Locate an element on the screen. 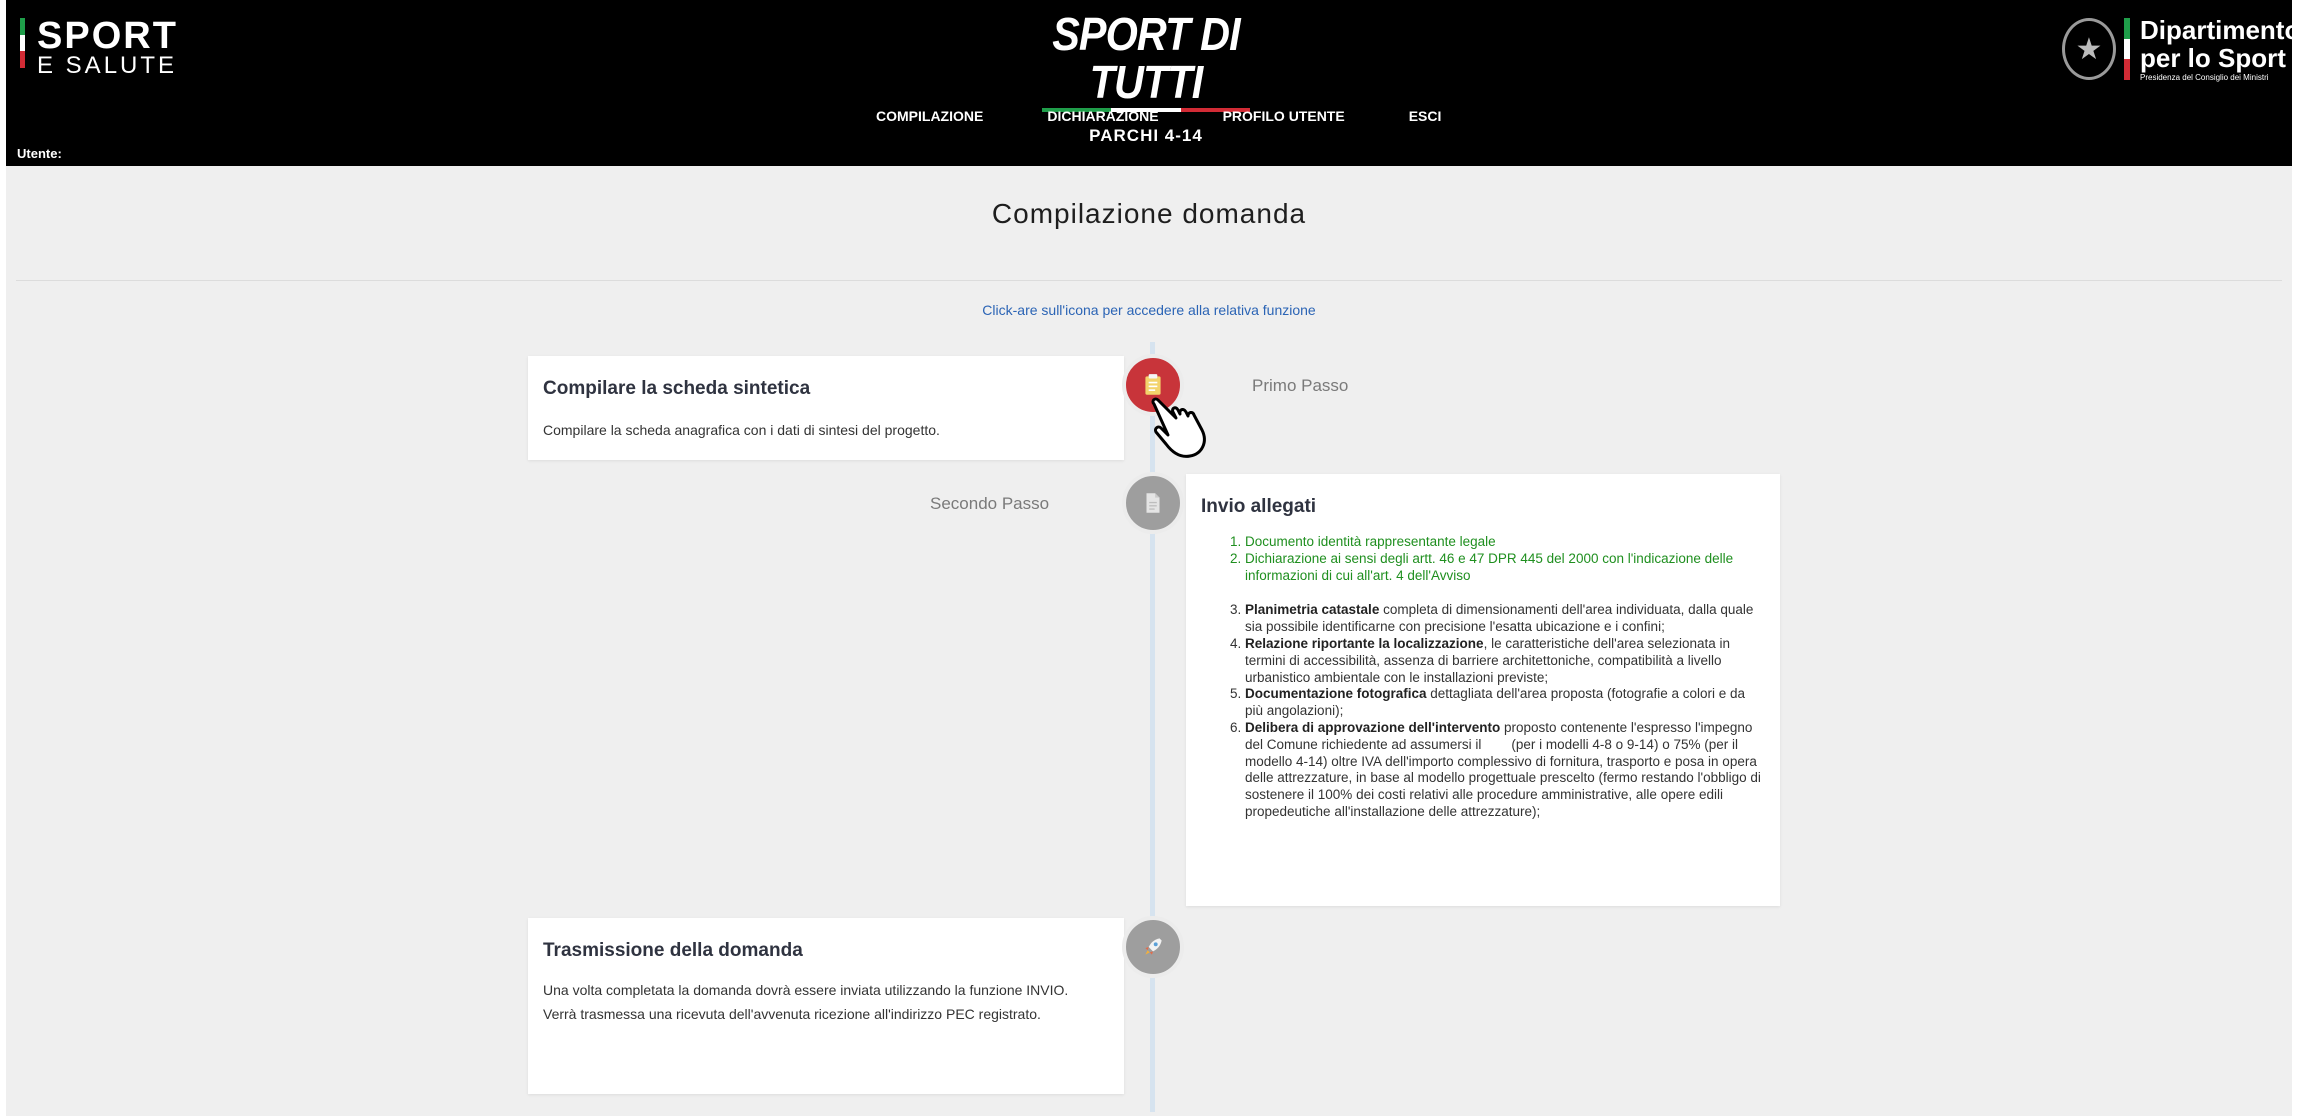 The width and height of the screenshot is (2298, 1116). brand-subtitle: PARCHI 4-14 is located at coordinates (1146, 135).